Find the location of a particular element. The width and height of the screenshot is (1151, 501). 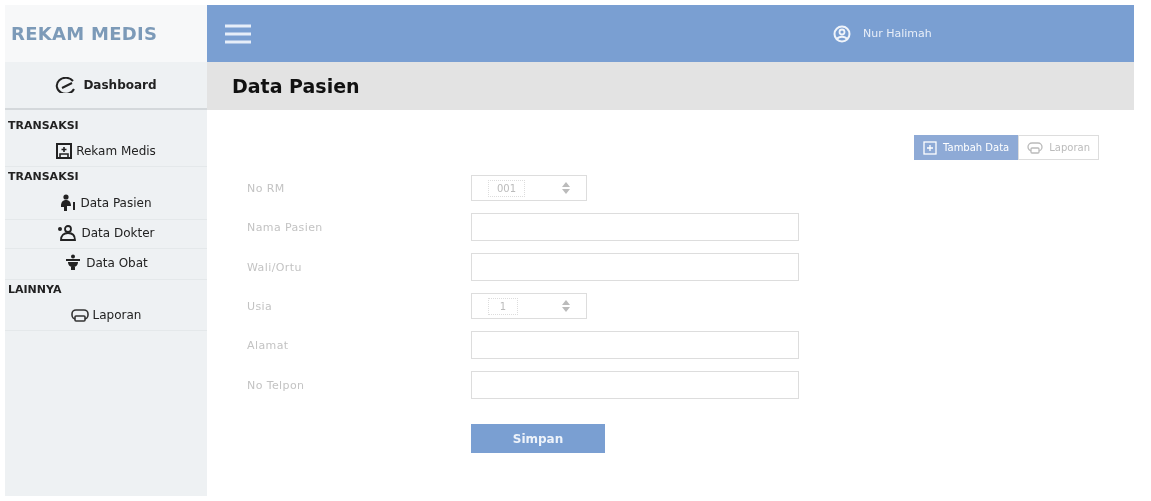

hospital-icon is located at coordinates (64, 151).